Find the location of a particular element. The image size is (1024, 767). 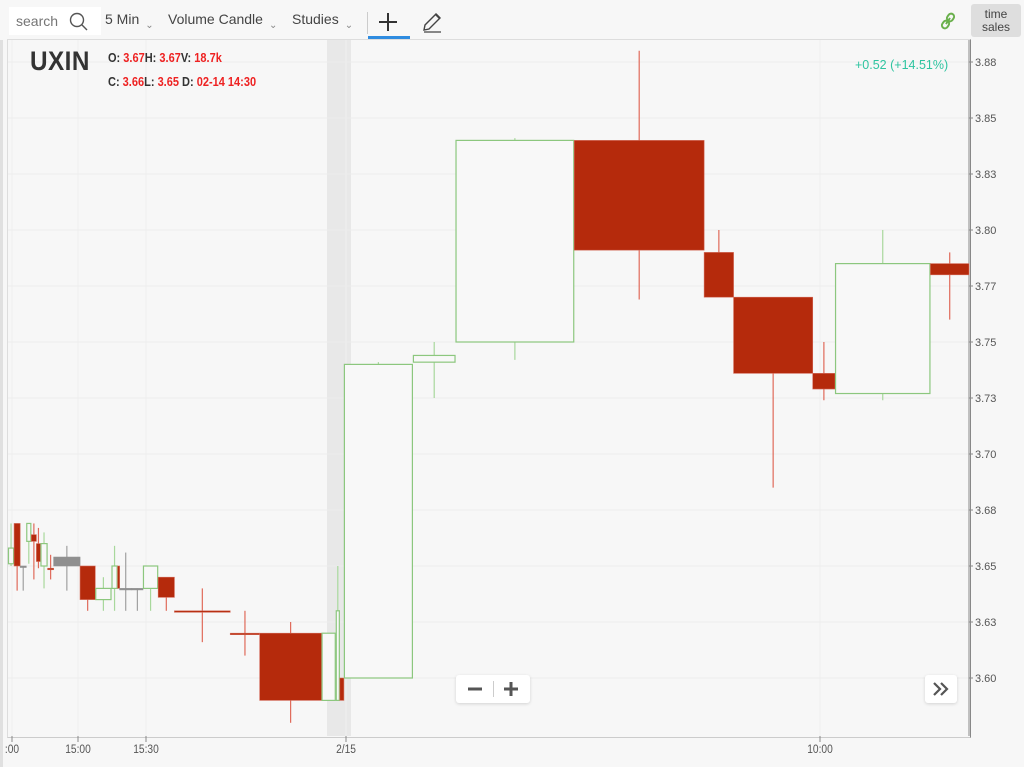

plus-icon is located at coordinates (511, 689).